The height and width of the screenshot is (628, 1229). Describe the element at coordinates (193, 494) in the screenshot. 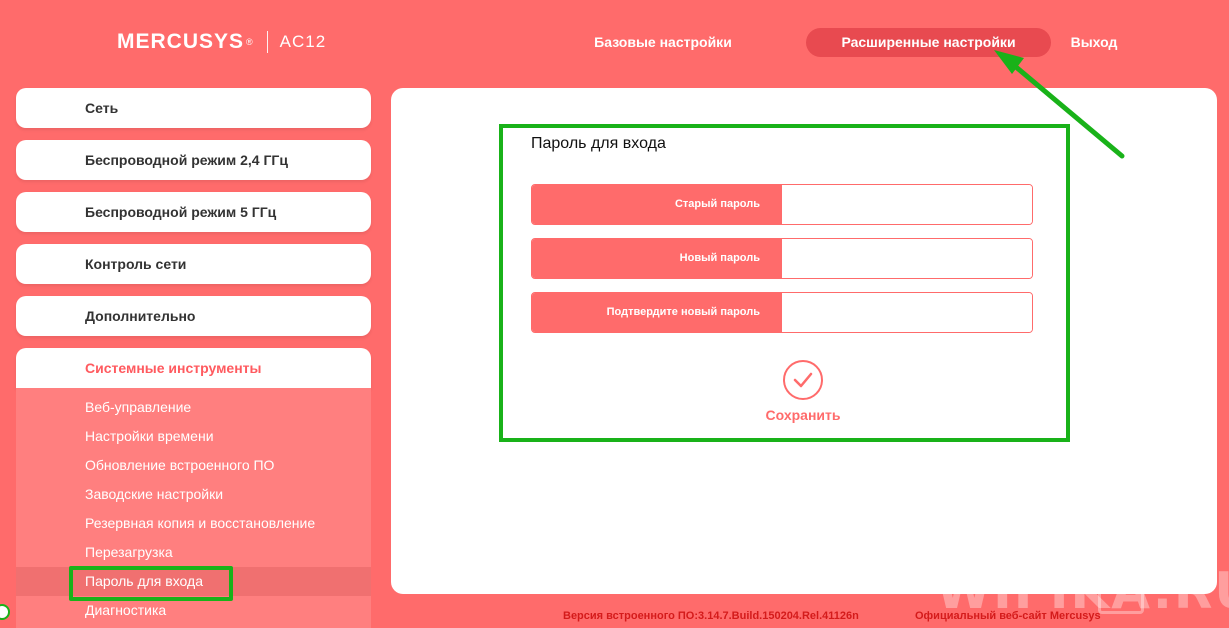

I see `submenu-item-factory-defaults: Заводские настройки` at that location.